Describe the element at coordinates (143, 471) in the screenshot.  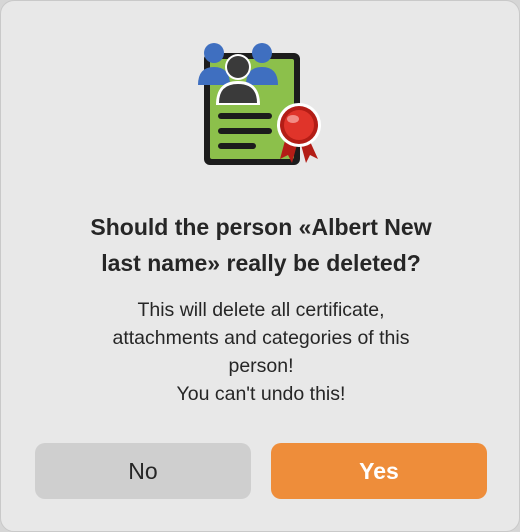
I see `no-button: No` at that location.